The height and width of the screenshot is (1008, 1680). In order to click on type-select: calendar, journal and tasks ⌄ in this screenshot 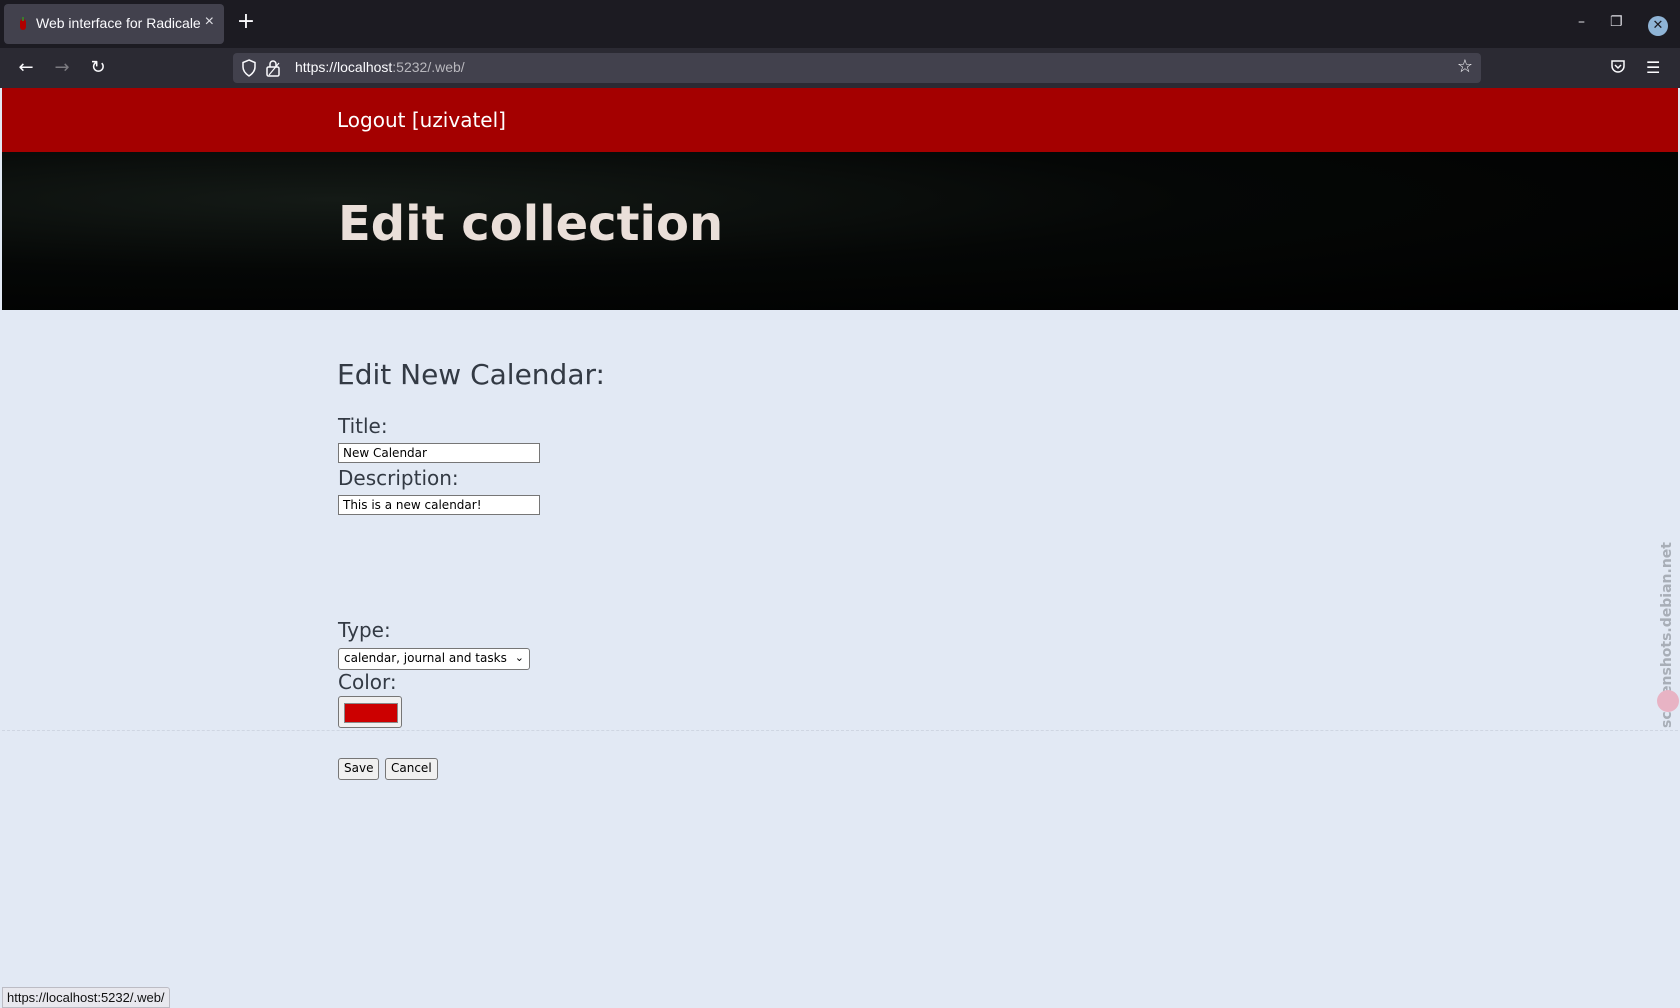, I will do `click(434, 659)`.